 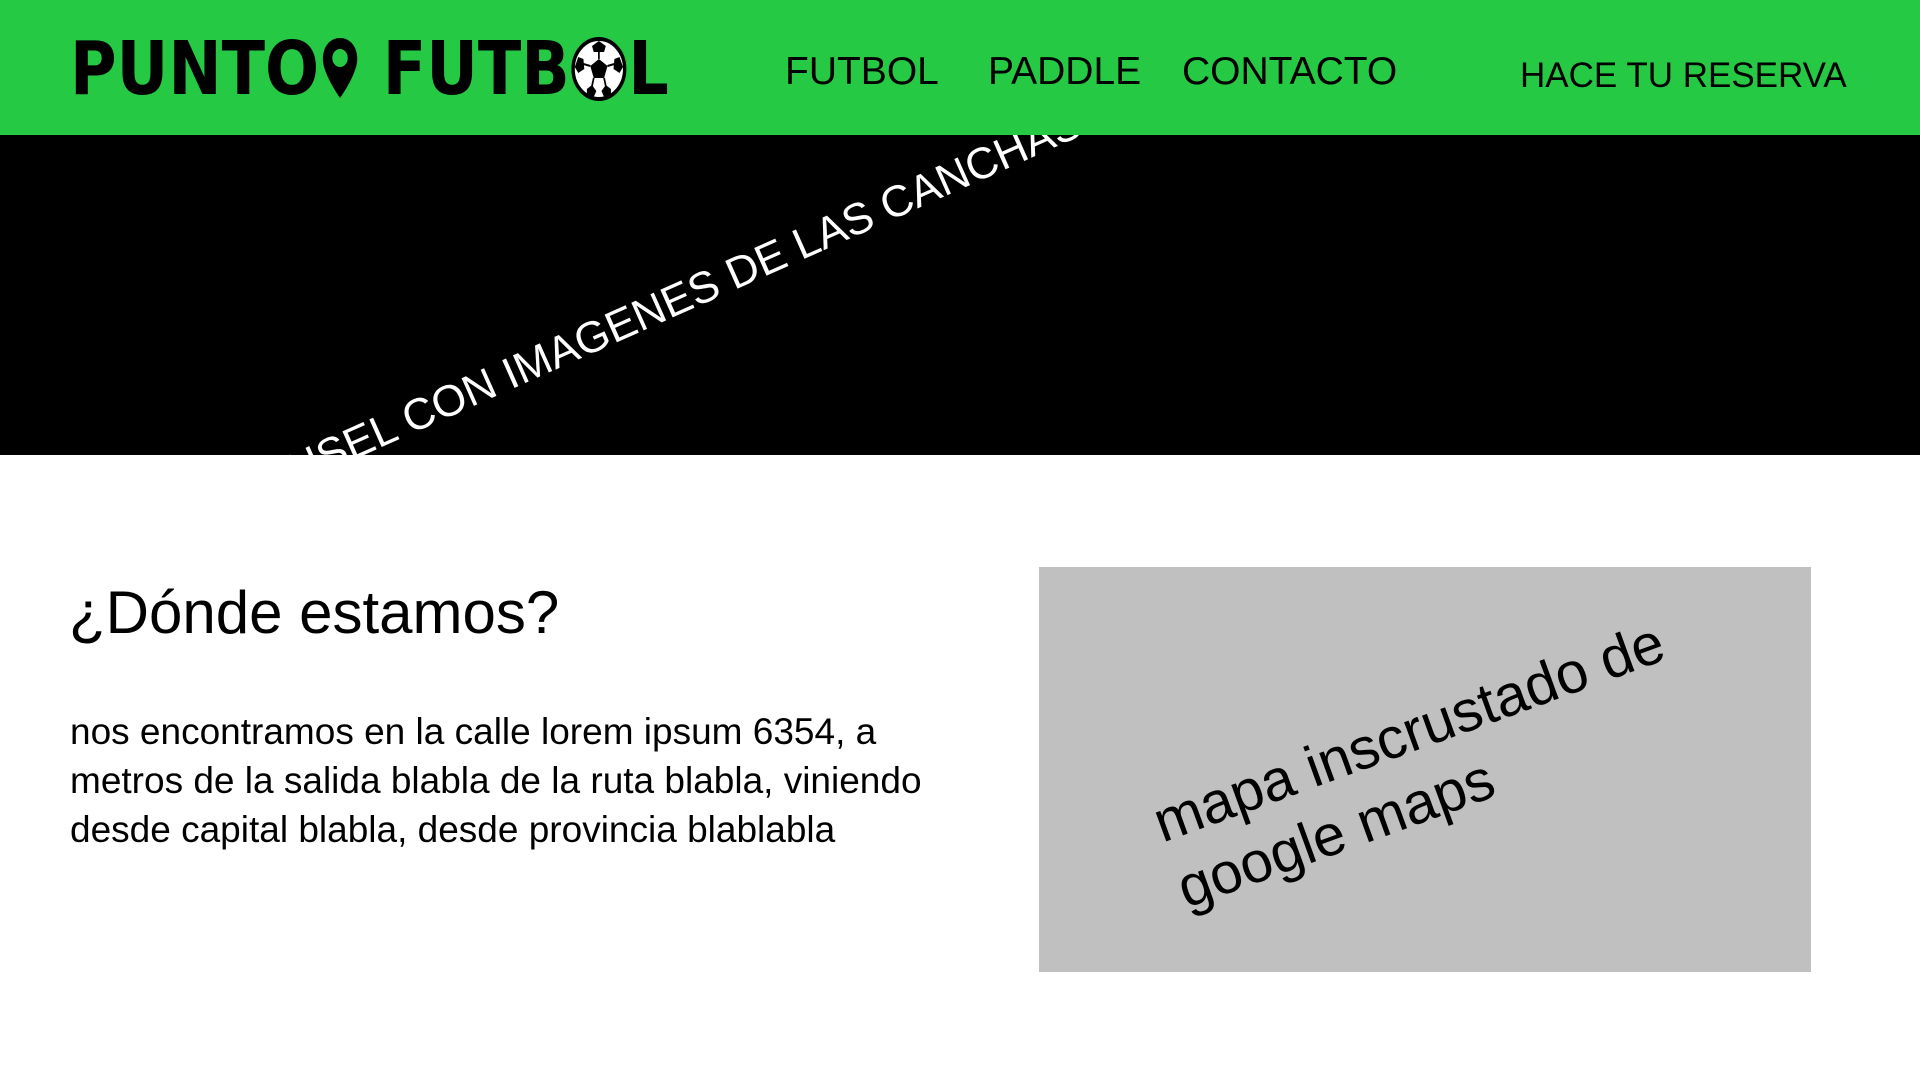 I want to click on soccer-ball-icon, so click(x=599, y=69).